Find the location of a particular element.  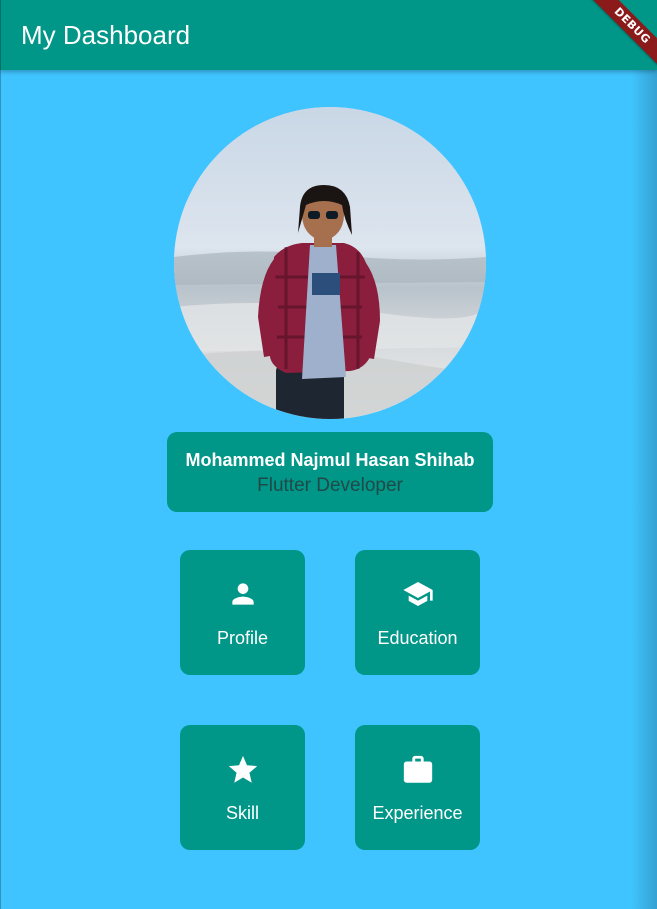

app-bar: My Dashboard is located at coordinates (328, 35).